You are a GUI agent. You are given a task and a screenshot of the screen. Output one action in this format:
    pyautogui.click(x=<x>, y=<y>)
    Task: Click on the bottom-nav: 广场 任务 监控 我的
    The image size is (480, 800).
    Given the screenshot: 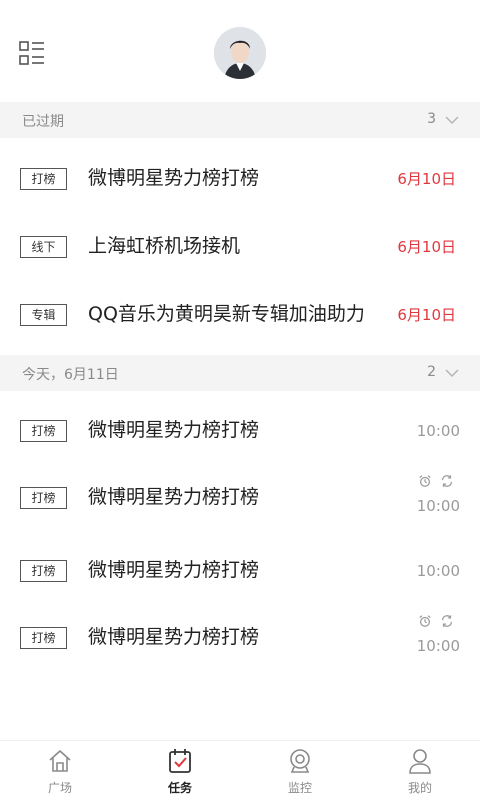 What is the action you would take?
    pyautogui.click(x=240, y=770)
    